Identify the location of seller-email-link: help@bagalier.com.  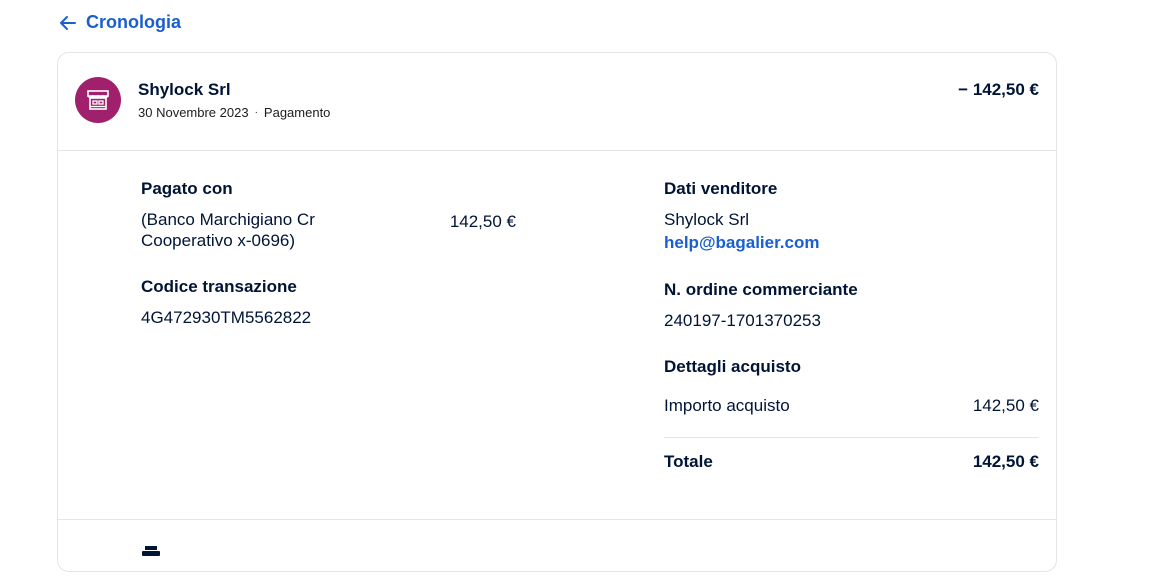
(851, 243).